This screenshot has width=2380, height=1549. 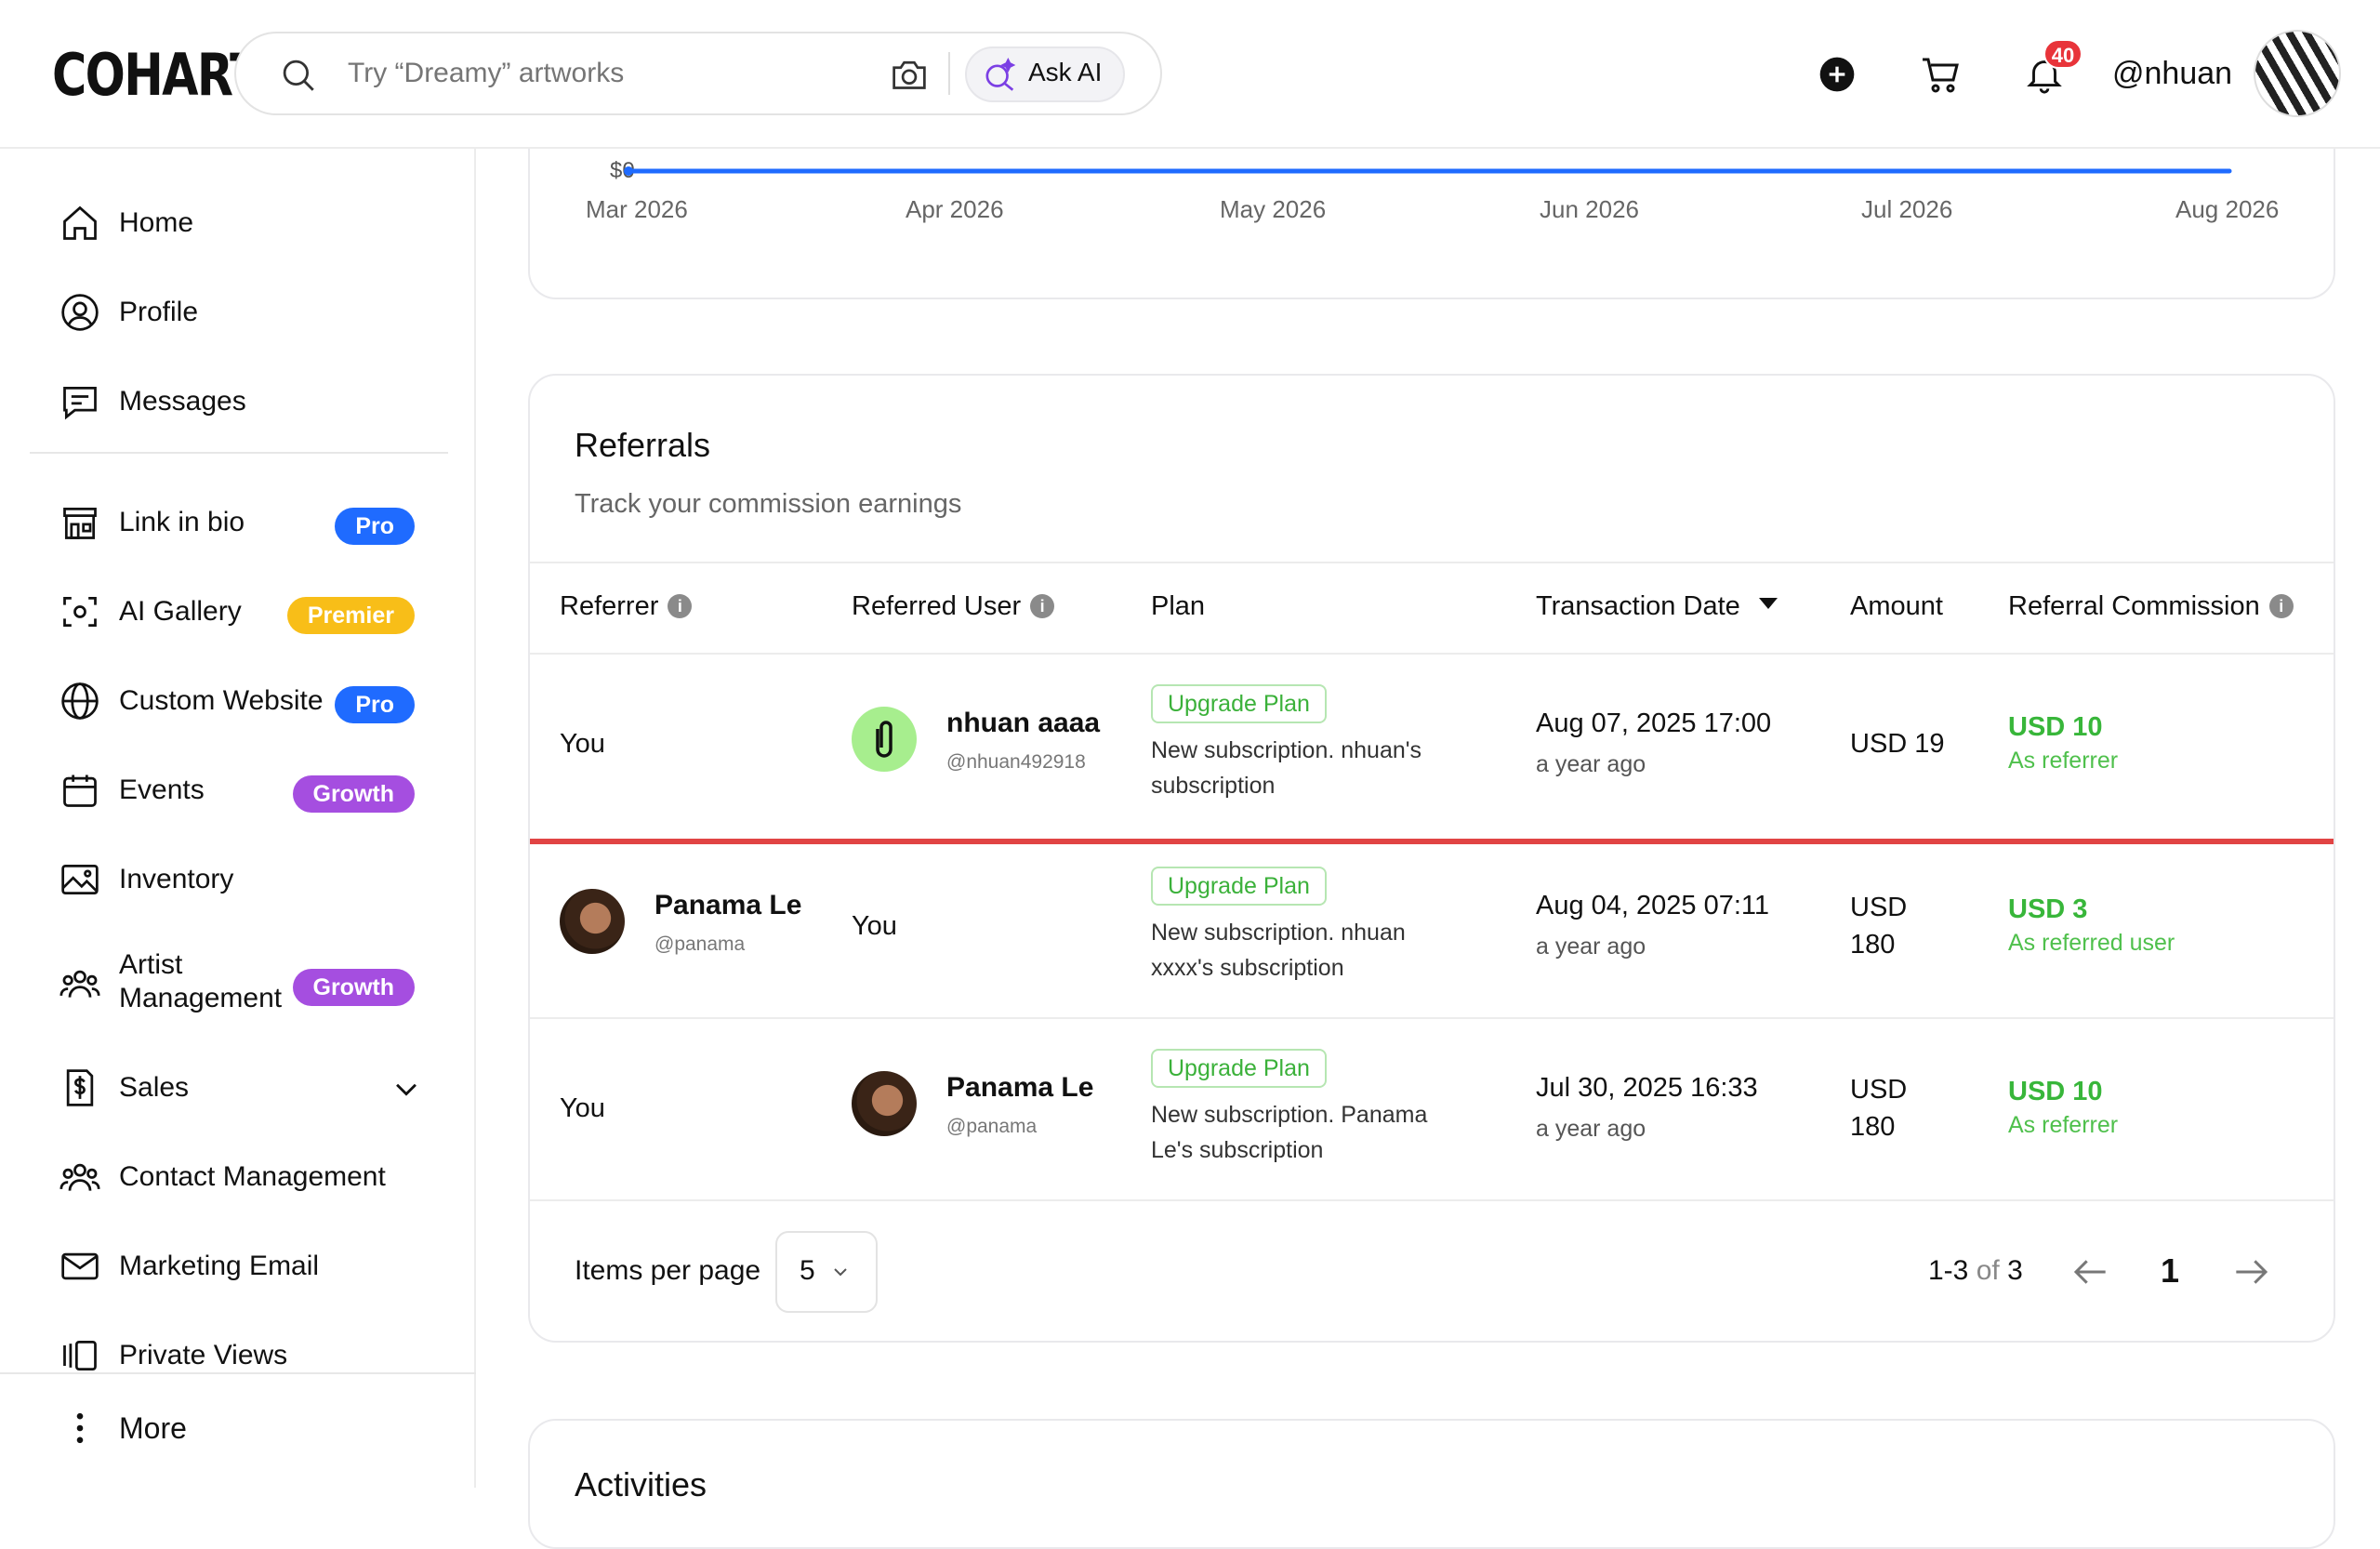 What do you see at coordinates (953, 606) in the screenshot?
I see `column-header-referred-user: Referred User i` at bounding box center [953, 606].